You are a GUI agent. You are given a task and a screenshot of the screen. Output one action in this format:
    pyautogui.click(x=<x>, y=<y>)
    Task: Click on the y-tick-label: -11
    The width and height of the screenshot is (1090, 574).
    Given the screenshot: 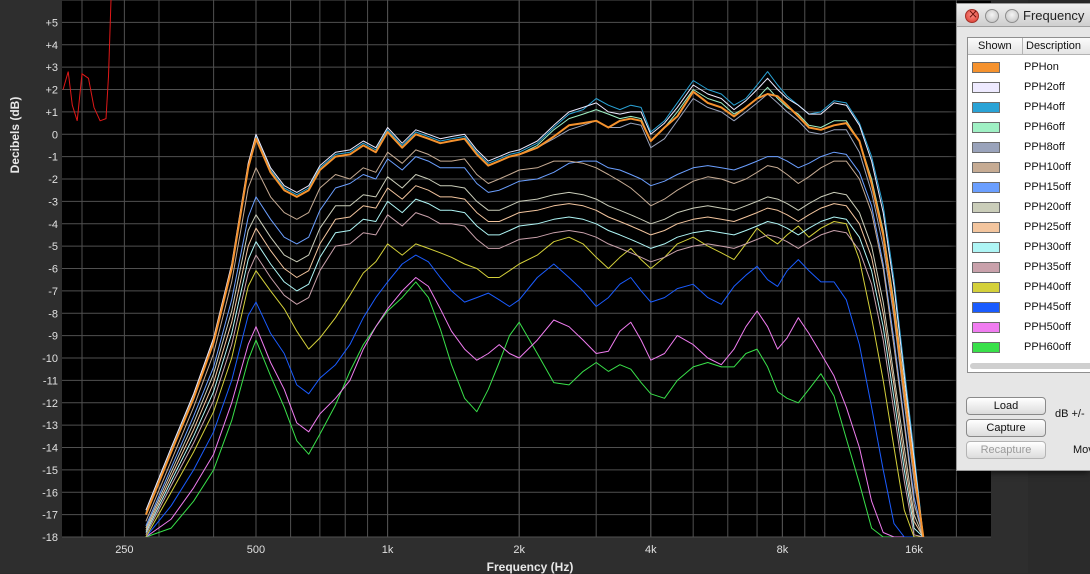 What is the action you would take?
    pyautogui.click(x=50, y=381)
    